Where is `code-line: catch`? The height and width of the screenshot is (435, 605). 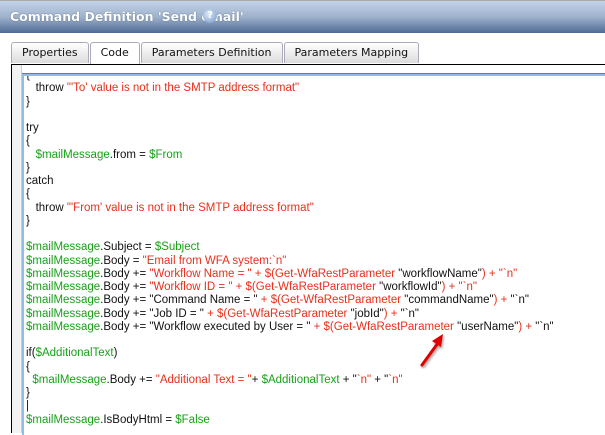 code-line: catch is located at coordinates (290, 181).